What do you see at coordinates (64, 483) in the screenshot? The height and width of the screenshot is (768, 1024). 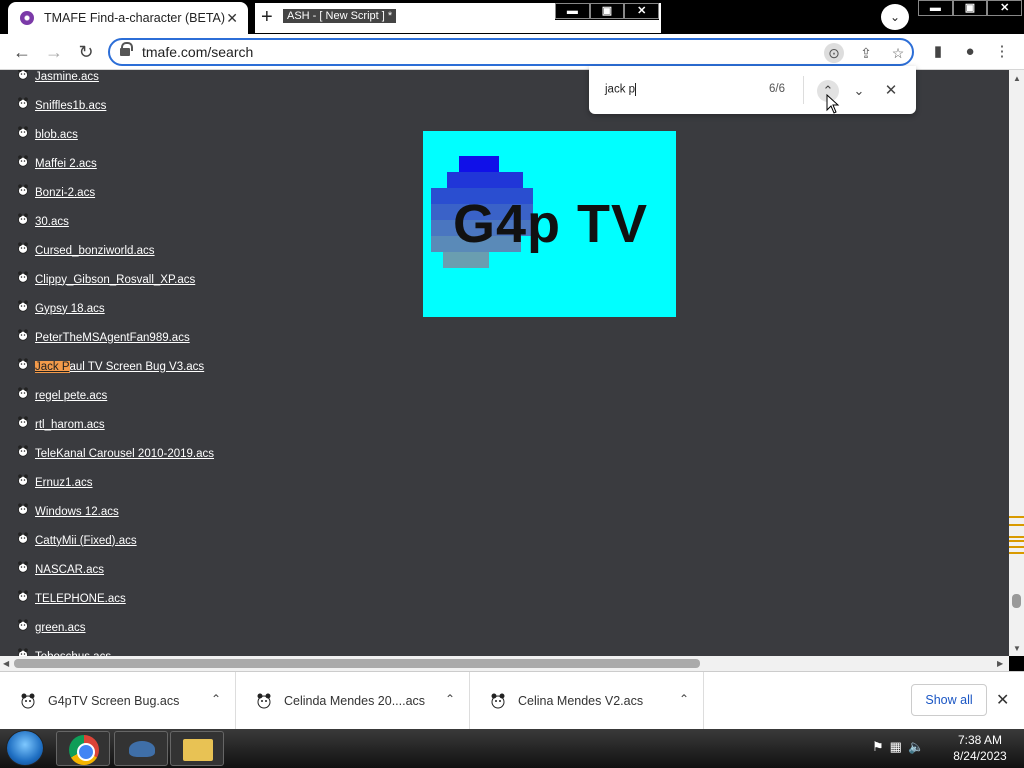 I see `file-link: Ernuz1.acs` at bounding box center [64, 483].